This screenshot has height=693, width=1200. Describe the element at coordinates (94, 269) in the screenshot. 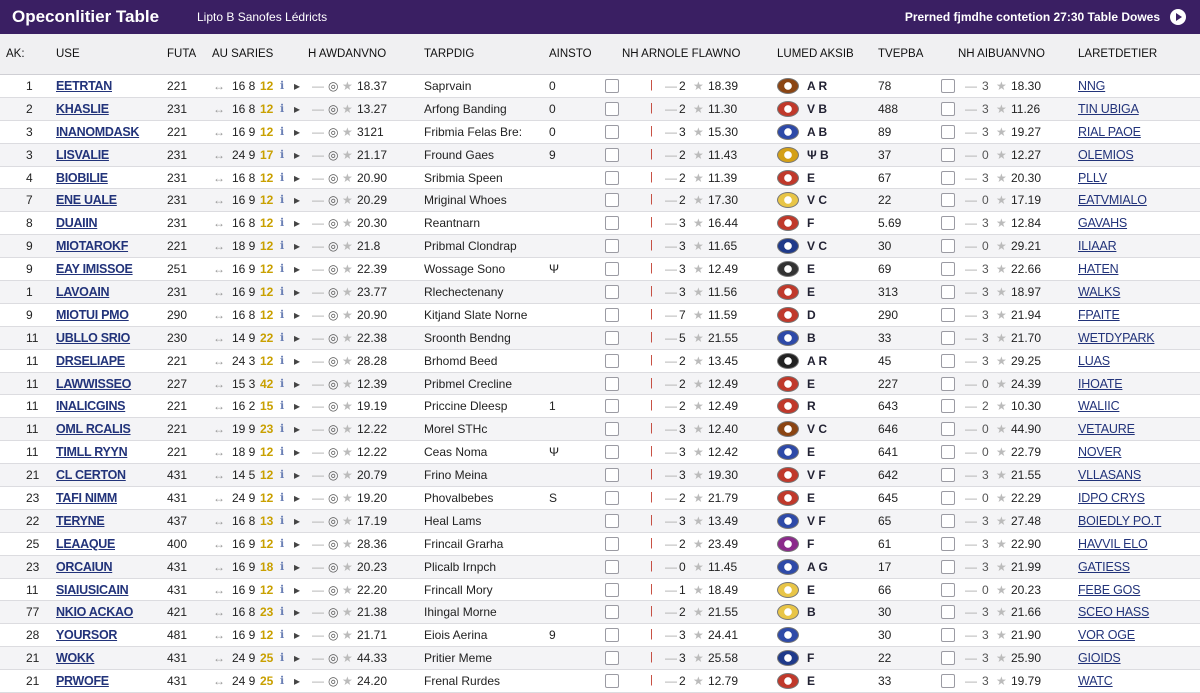

I see `team-link: EAY IMISSOE` at that location.